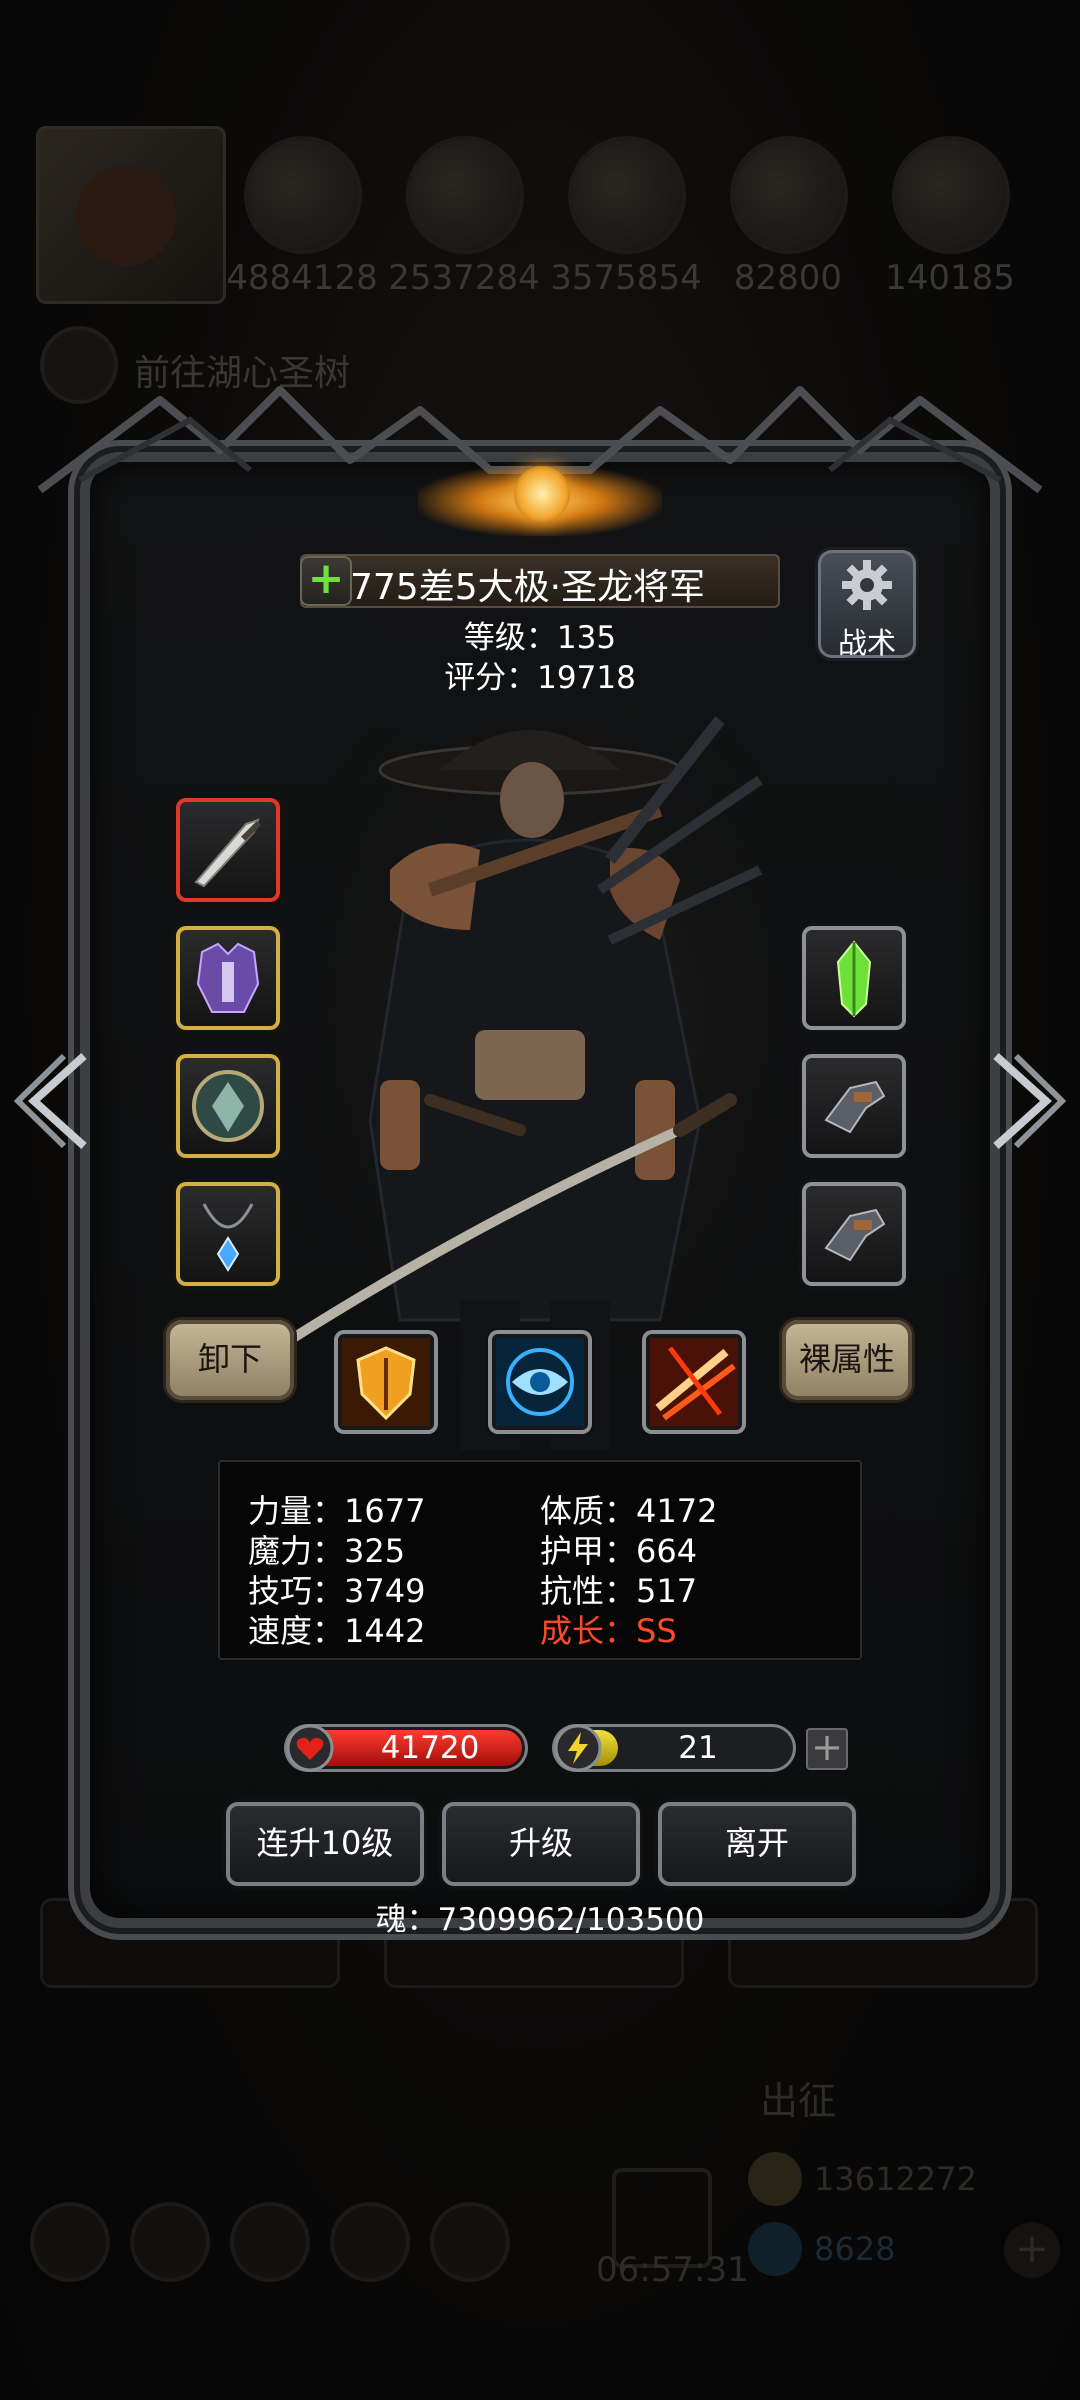 The height and width of the screenshot is (2400, 1080). I want to click on tactics-button: 战术, so click(867, 605).